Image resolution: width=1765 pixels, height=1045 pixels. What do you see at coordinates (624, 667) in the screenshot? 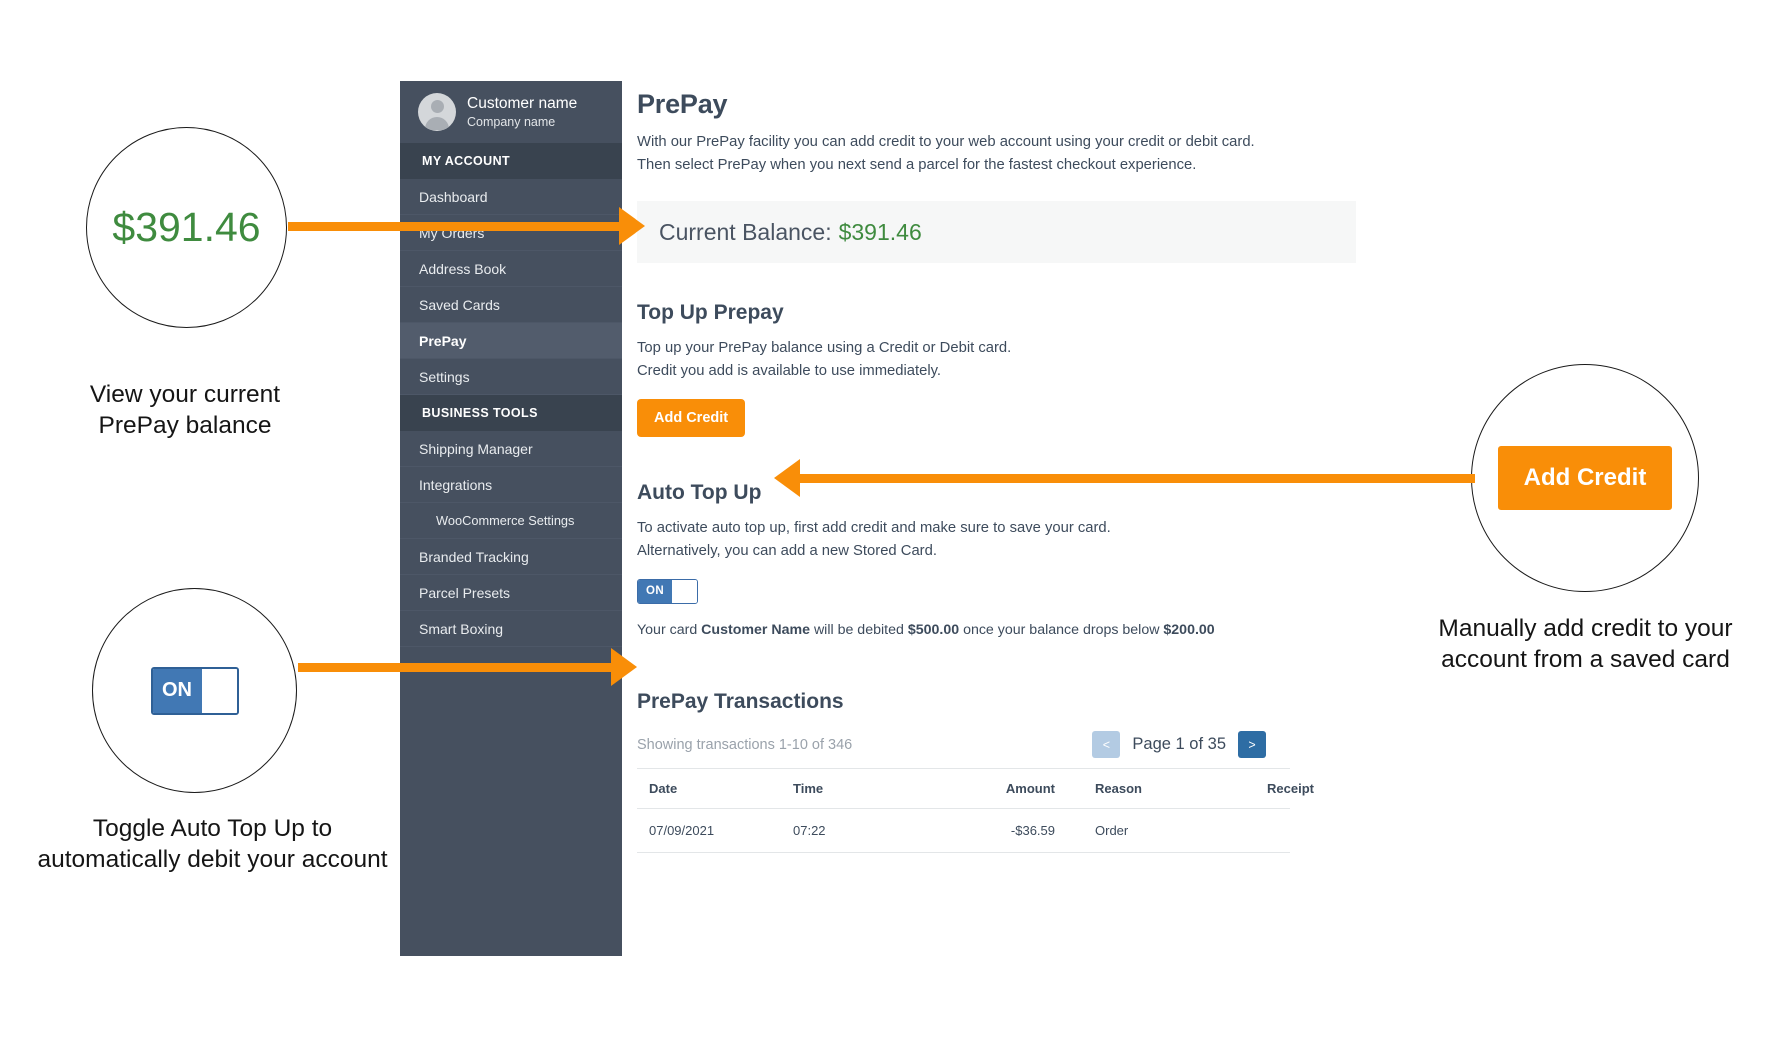
I see `annotation-arrow-toggle-head` at bounding box center [624, 667].